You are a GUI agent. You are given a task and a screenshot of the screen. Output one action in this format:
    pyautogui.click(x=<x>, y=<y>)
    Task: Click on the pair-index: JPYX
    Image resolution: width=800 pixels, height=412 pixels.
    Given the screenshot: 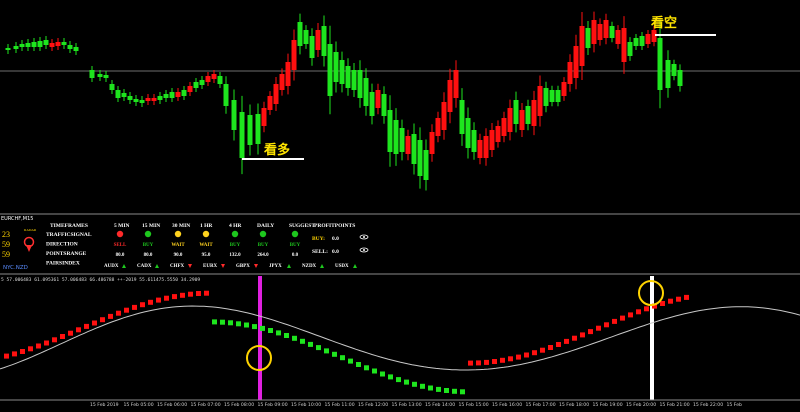 What is the action you would take?
    pyautogui.click(x=275, y=266)
    